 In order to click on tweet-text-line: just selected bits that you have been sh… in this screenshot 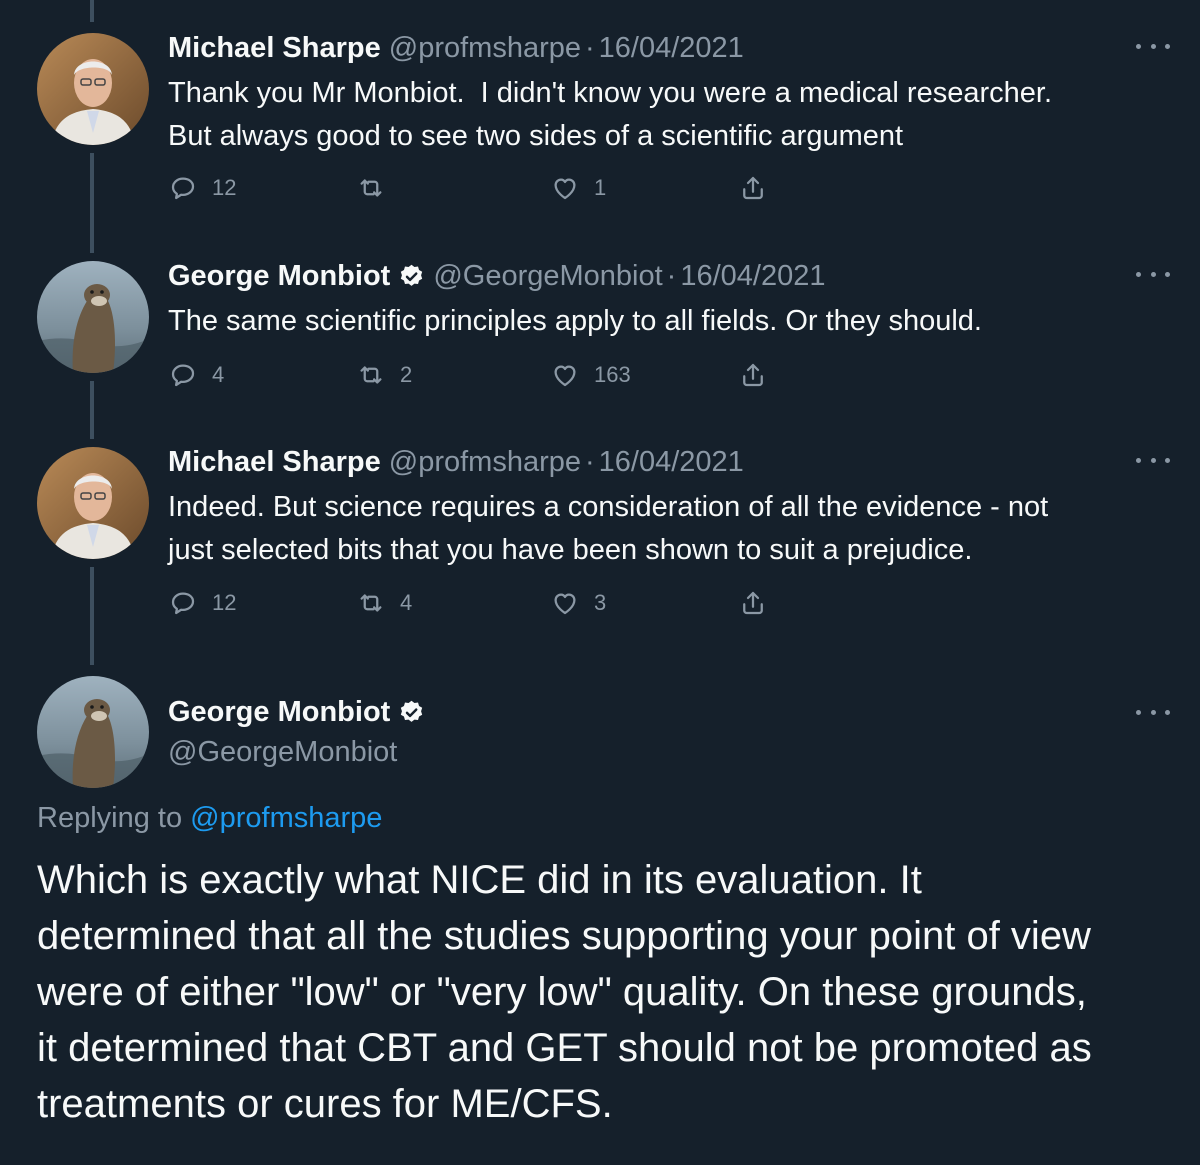, I will do `click(570, 550)`.